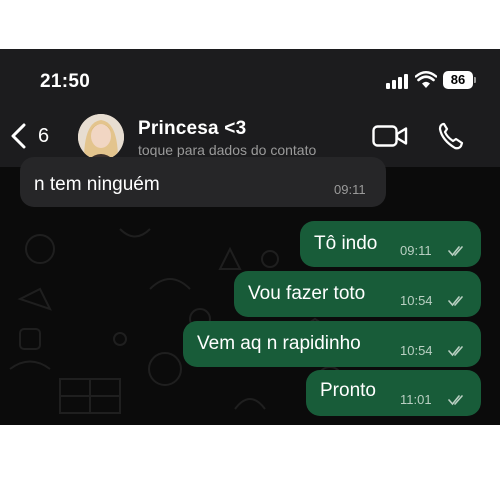  I want to click on contact-name: Princesa <3, so click(192, 129).